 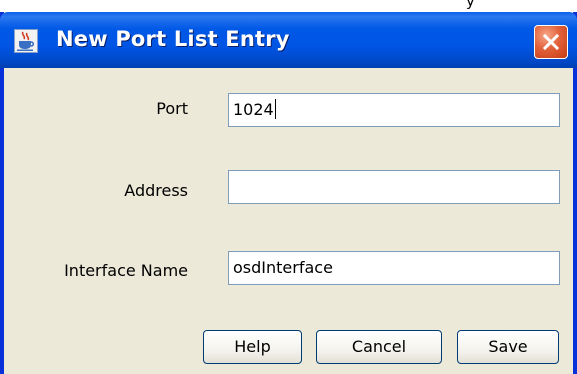 What do you see at coordinates (173, 39) in the screenshot?
I see `window-title: New Port List Entry` at bounding box center [173, 39].